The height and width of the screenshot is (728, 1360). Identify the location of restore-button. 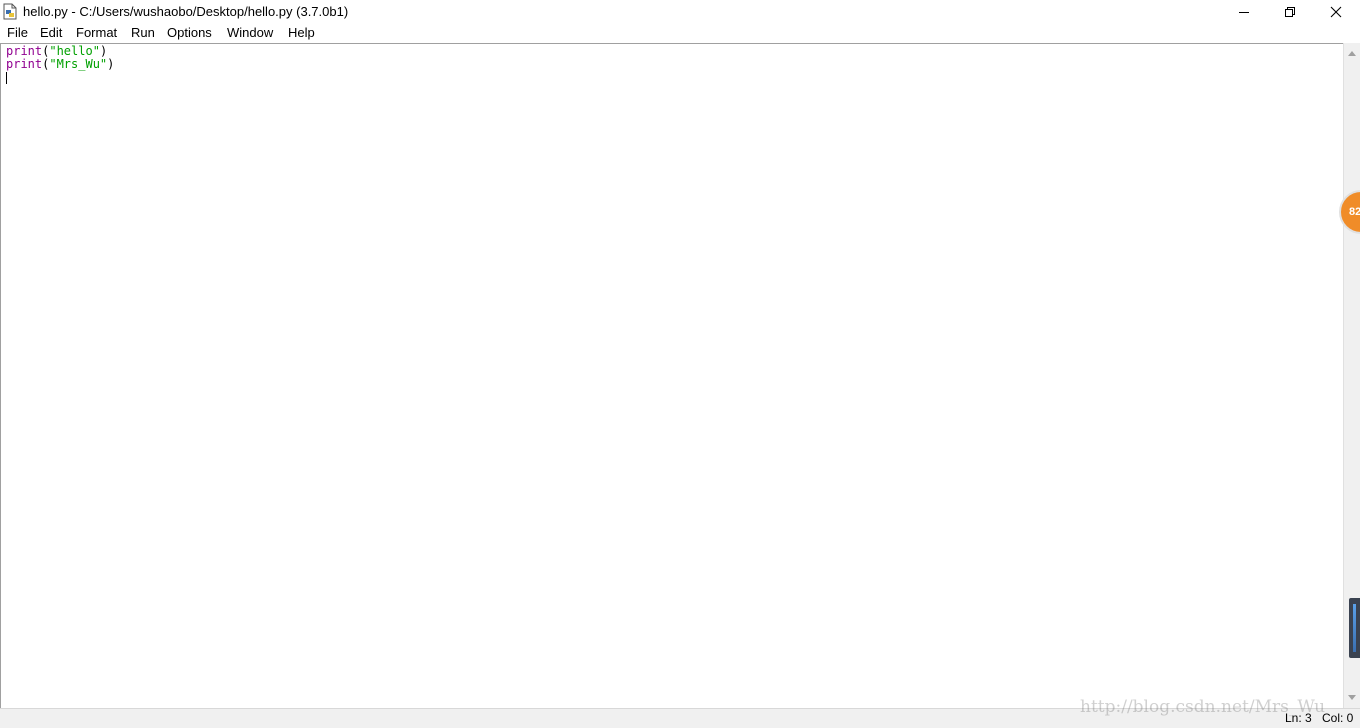
(1290, 11).